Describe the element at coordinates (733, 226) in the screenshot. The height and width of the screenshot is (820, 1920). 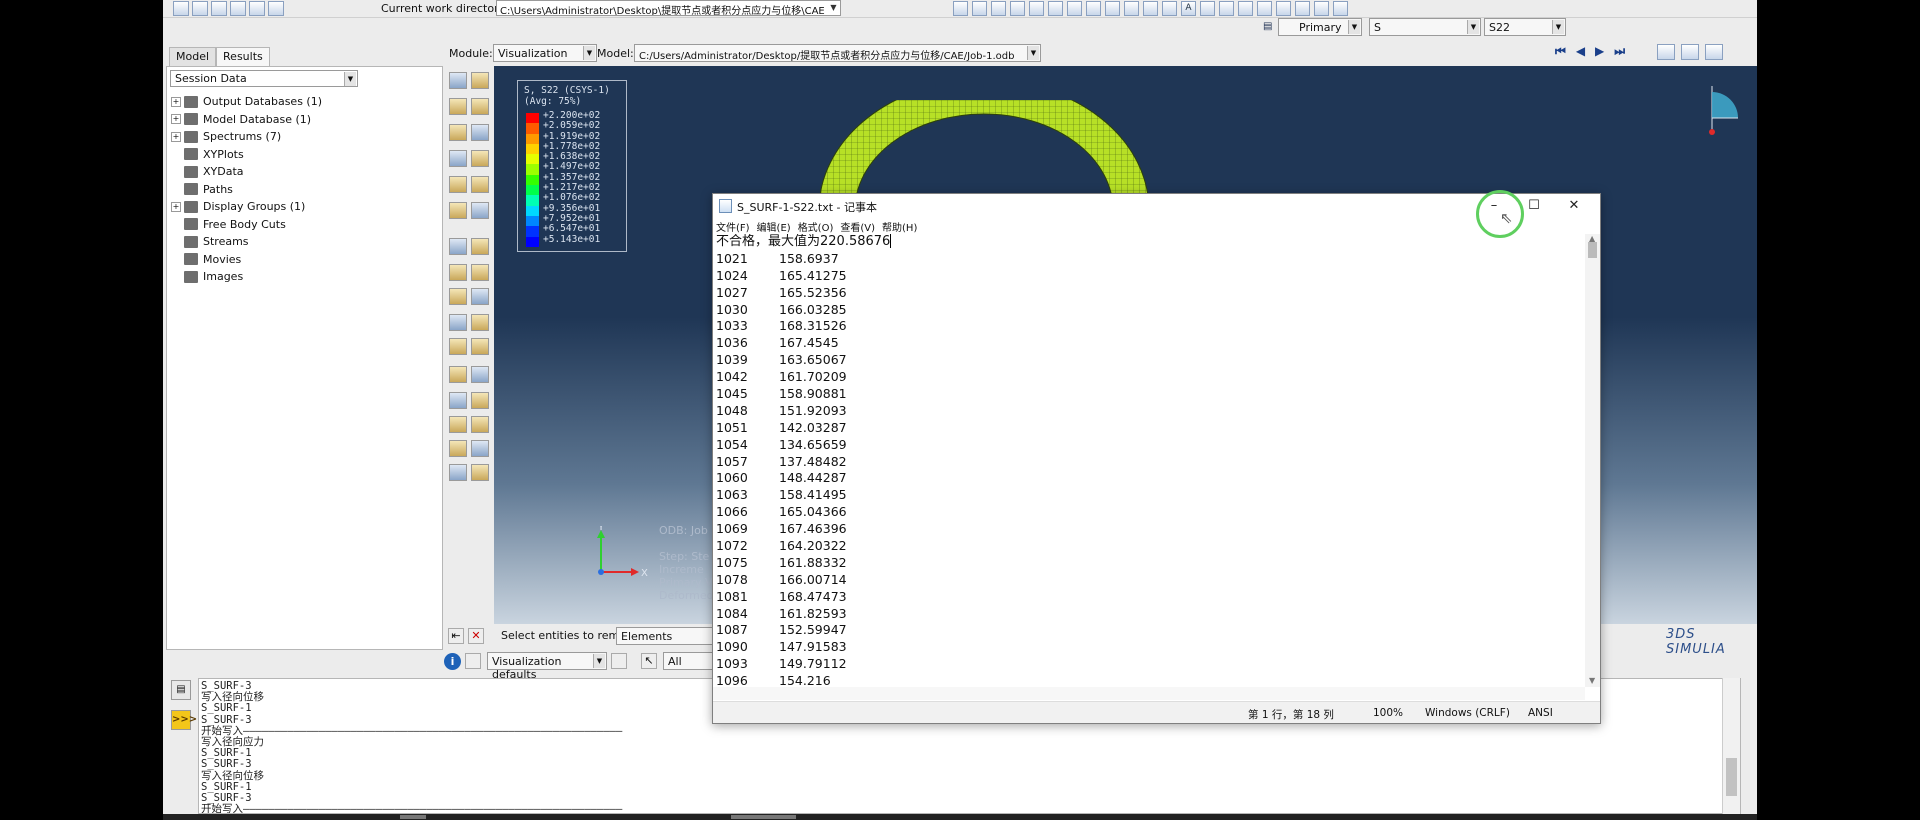
I see `menu-item: 文件(F)` at that location.